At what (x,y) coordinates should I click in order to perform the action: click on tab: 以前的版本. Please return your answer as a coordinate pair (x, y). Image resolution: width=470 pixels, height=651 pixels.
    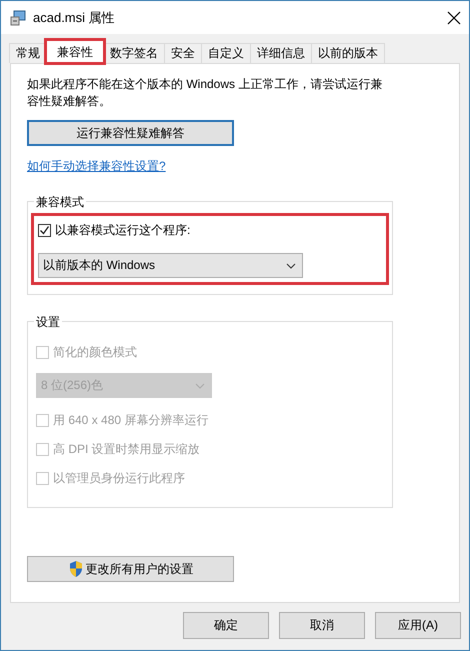
    Looking at the image, I should click on (348, 53).